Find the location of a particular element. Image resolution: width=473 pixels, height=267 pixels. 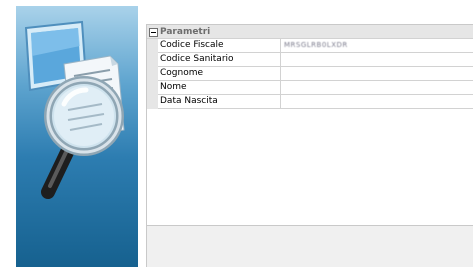

property-row-data-nascita: Data Nascita is located at coordinates (310, 102).